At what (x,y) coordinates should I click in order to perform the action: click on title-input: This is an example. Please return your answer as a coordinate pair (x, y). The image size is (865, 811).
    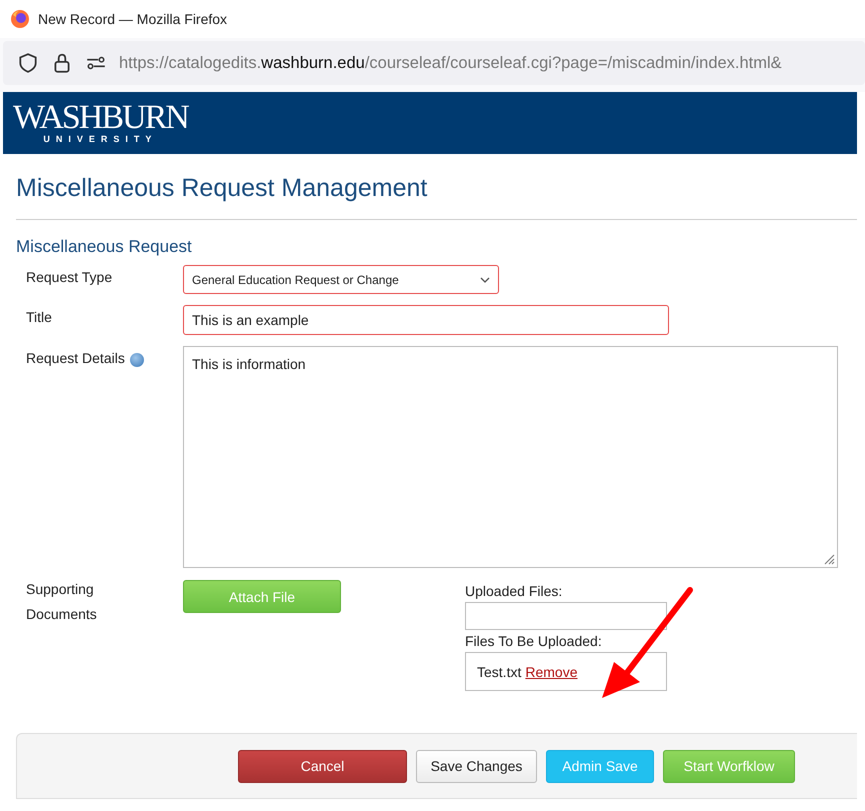
    Looking at the image, I should click on (426, 320).